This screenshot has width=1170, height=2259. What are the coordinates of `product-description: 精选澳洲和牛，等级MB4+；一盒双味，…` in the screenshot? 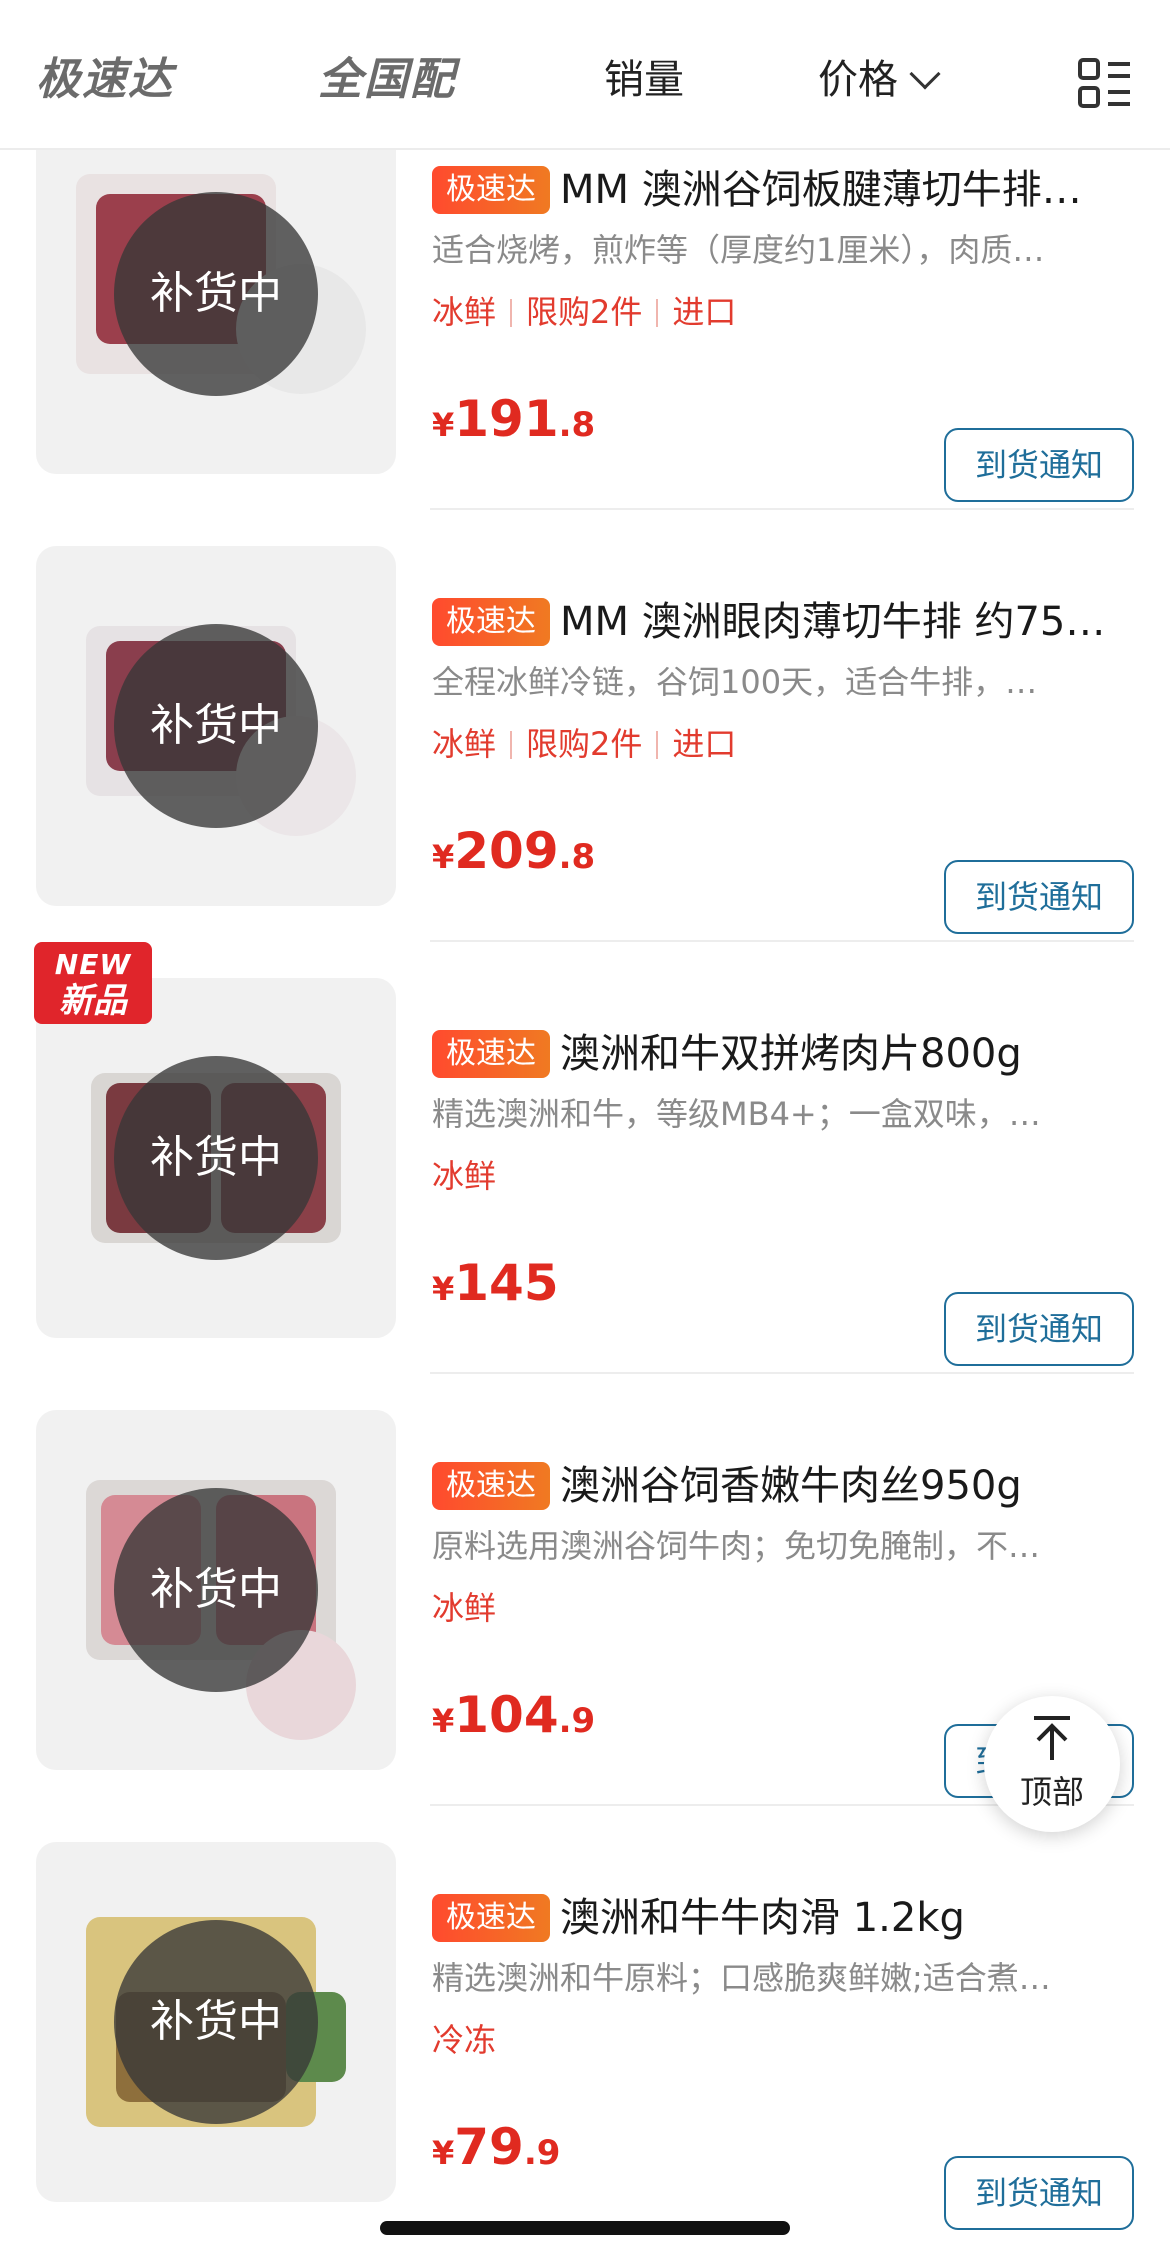 It's located at (736, 1114).